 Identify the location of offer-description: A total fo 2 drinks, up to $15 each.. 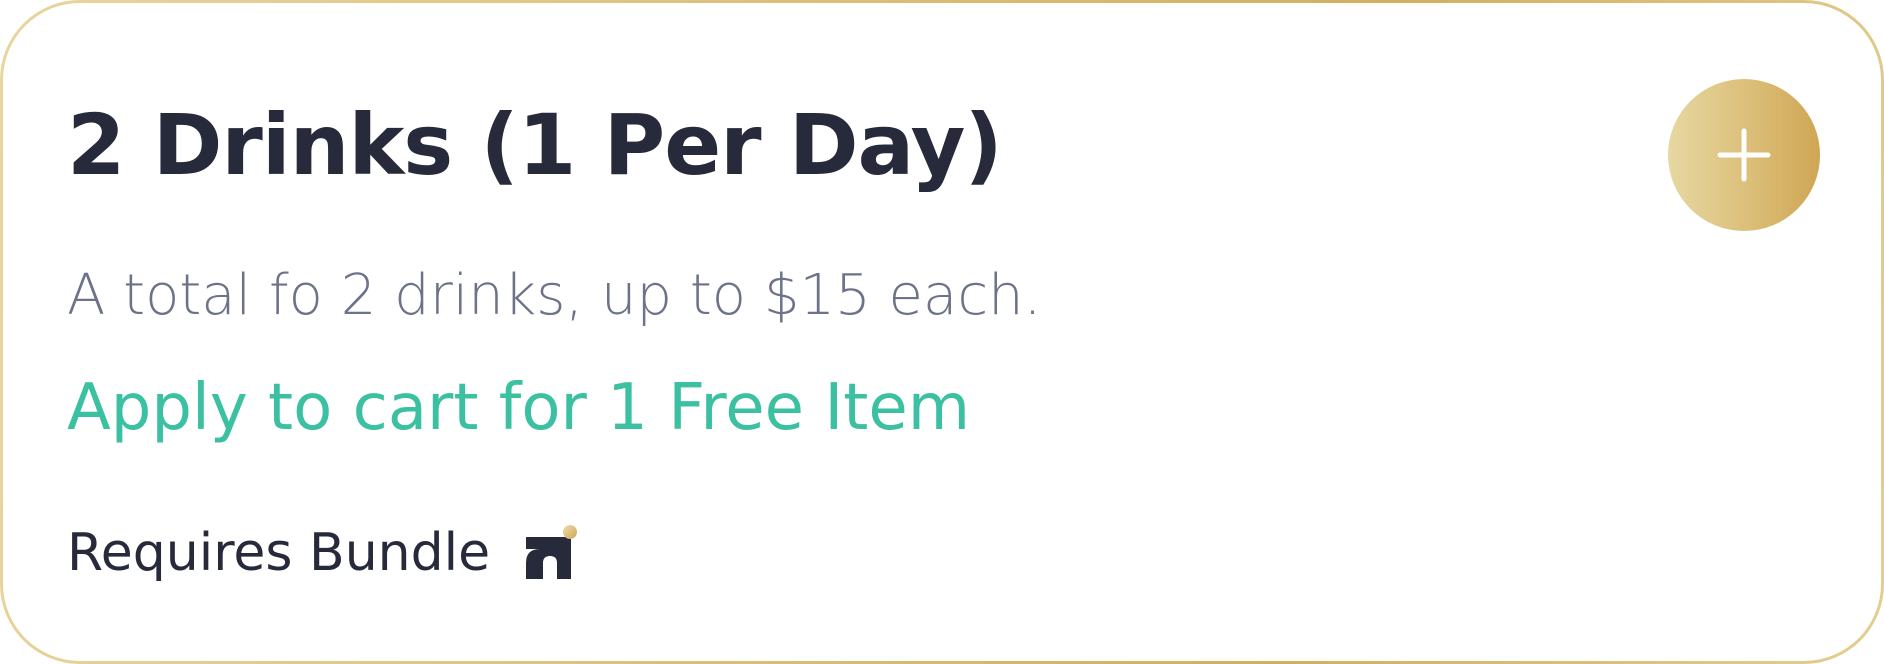
(554, 295).